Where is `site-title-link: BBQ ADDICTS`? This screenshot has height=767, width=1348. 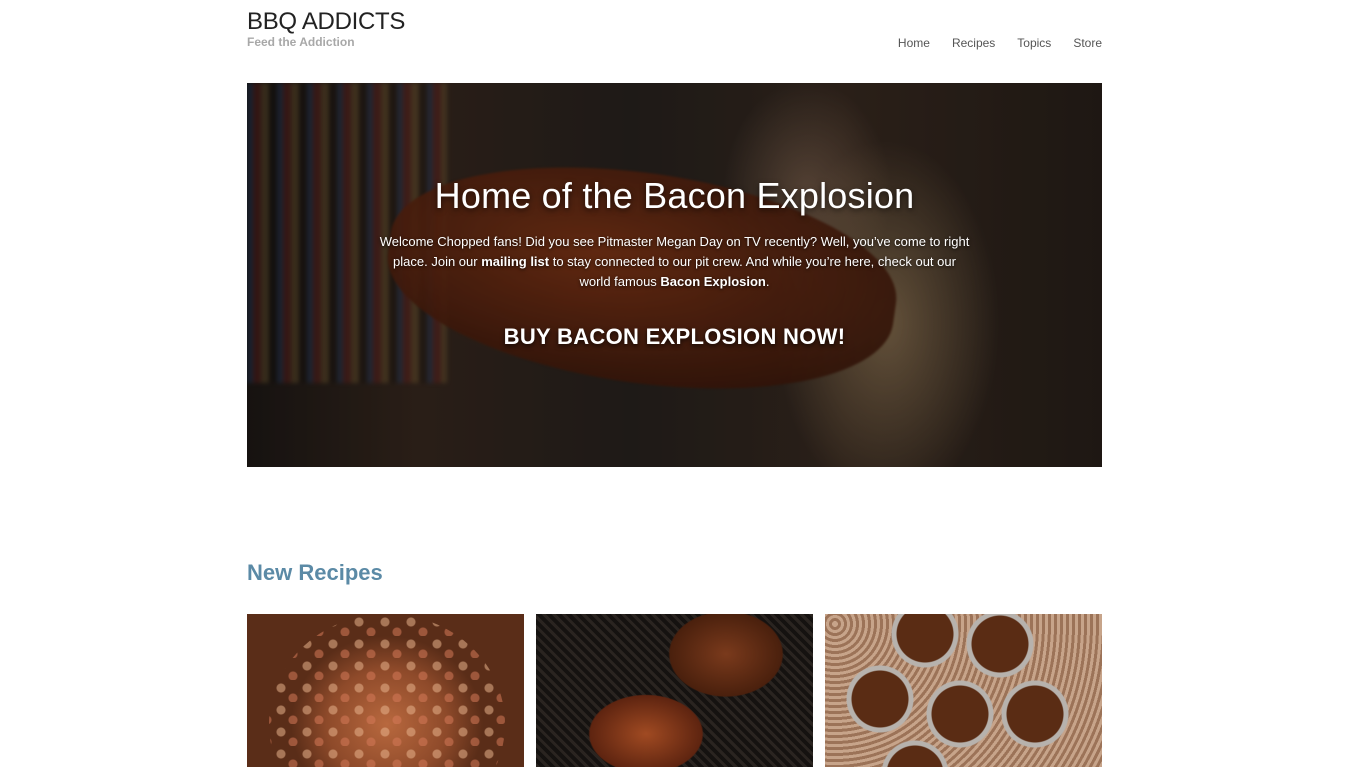
site-title-link: BBQ ADDICTS is located at coordinates (326, 22).